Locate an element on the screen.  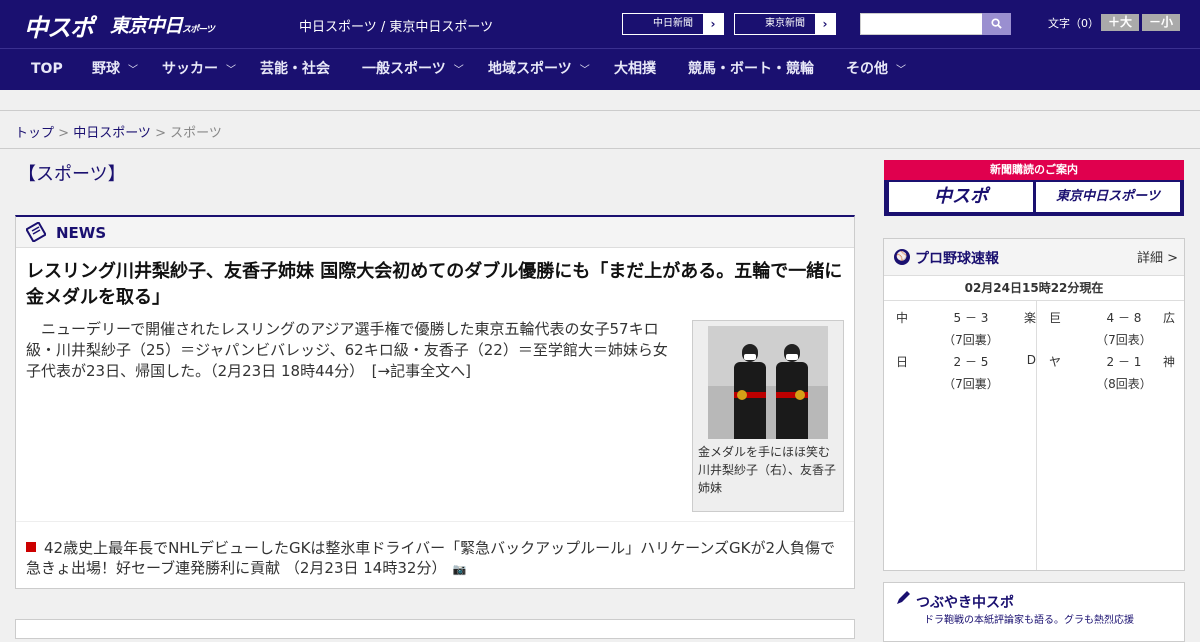
font-size-label: 文字（0） is located at coordinates (1073, 23).